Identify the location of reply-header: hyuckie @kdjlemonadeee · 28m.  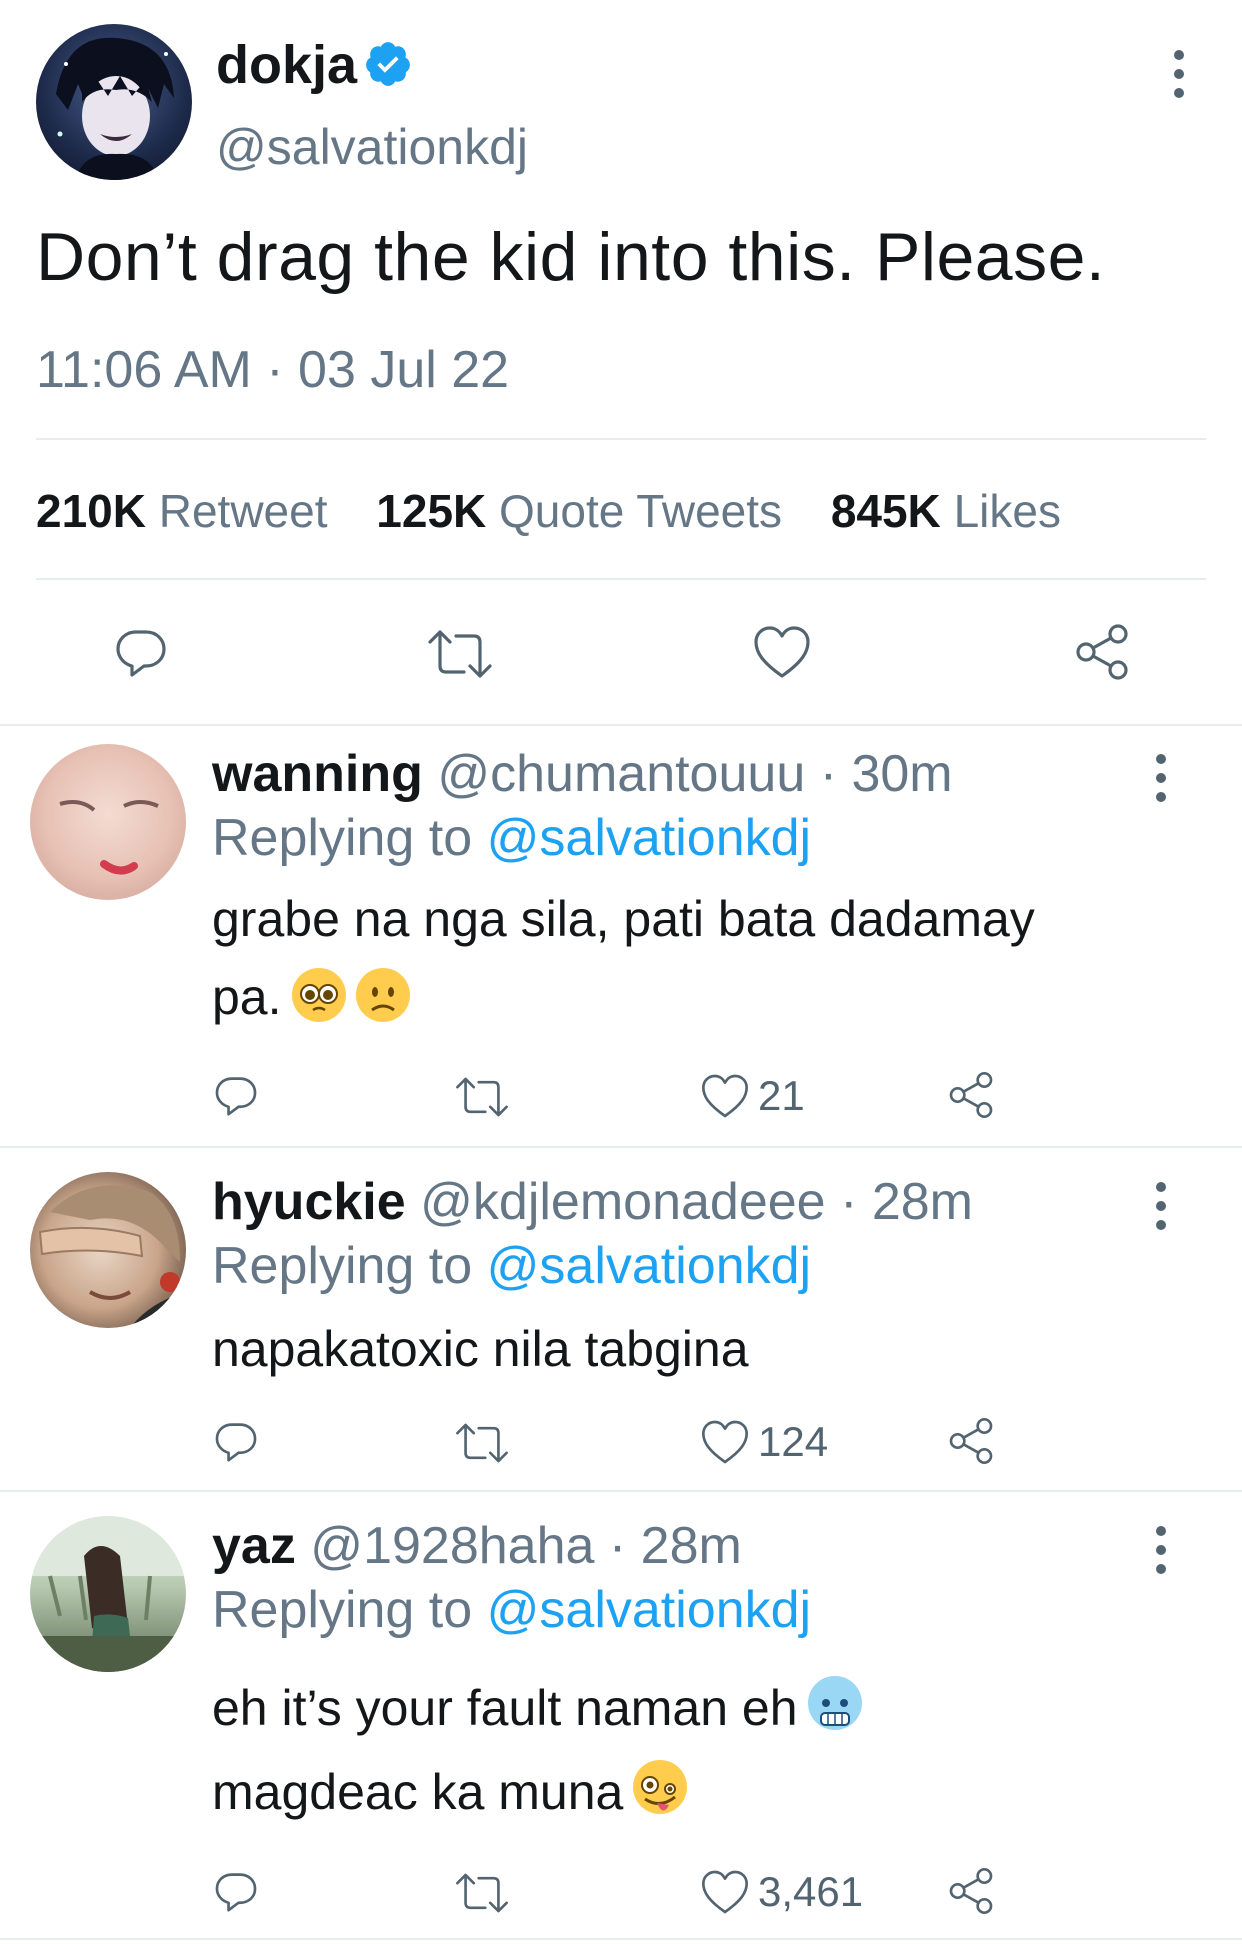
(592, 1202).